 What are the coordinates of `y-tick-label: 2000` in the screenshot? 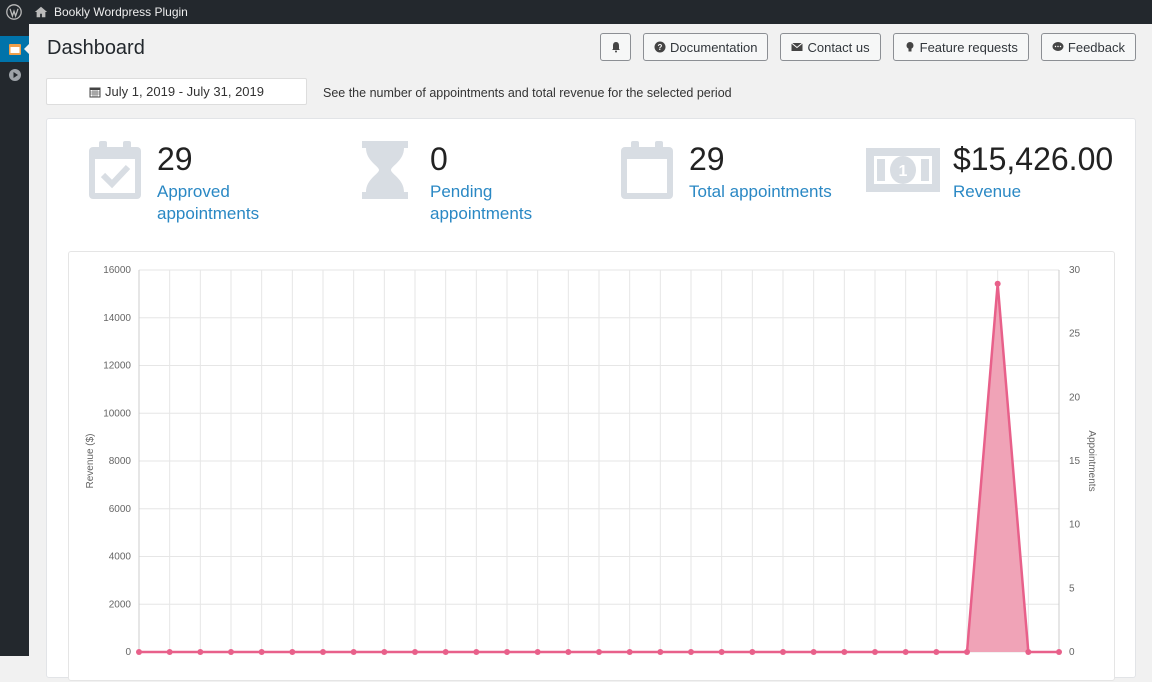 It's located at (120, 604).